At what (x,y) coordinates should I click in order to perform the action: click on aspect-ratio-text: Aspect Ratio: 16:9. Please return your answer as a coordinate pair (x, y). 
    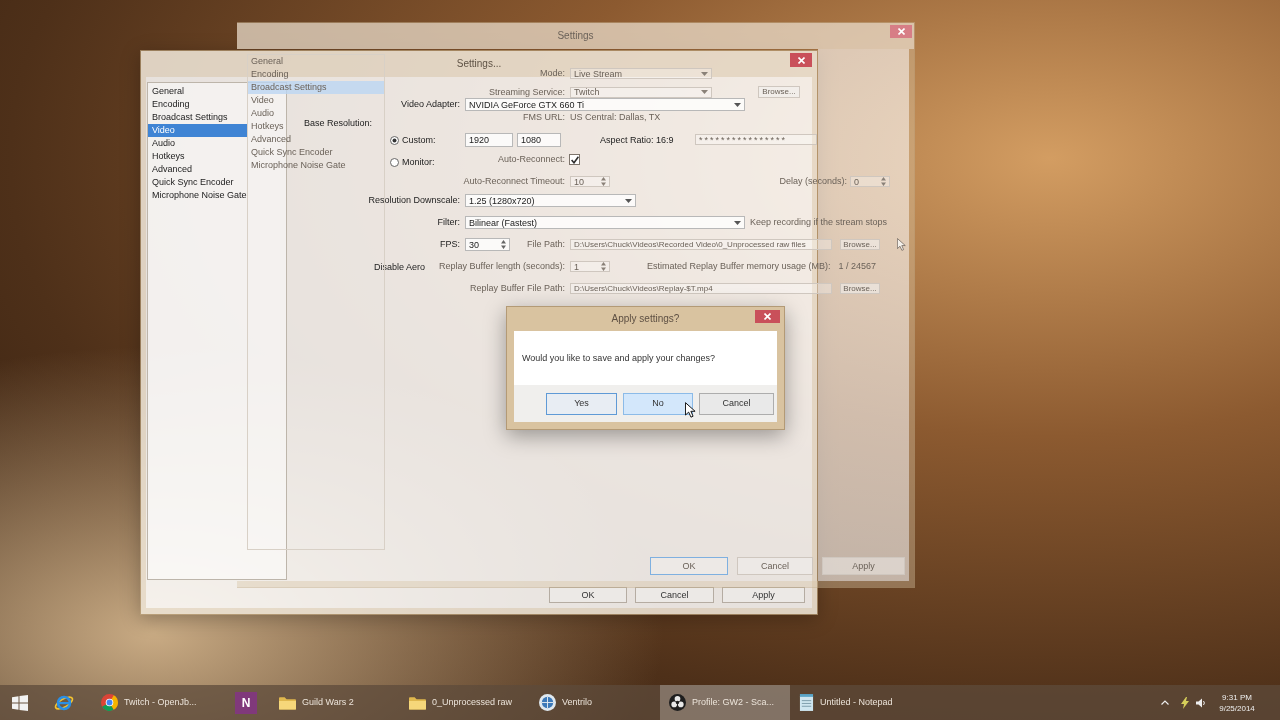
    Looking at the image, I should click on (637, 140).